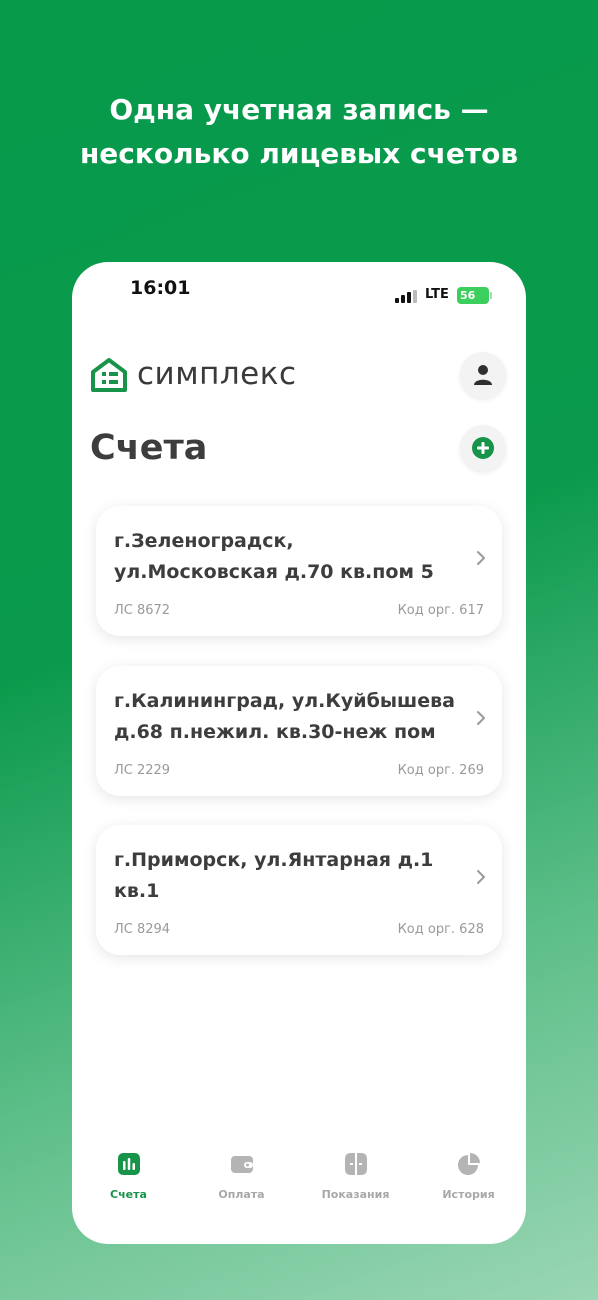 The image size is (598, 1300). Describe the element at coordinates (406, 296) in the screenshot. I see `signal-icon` at that location.